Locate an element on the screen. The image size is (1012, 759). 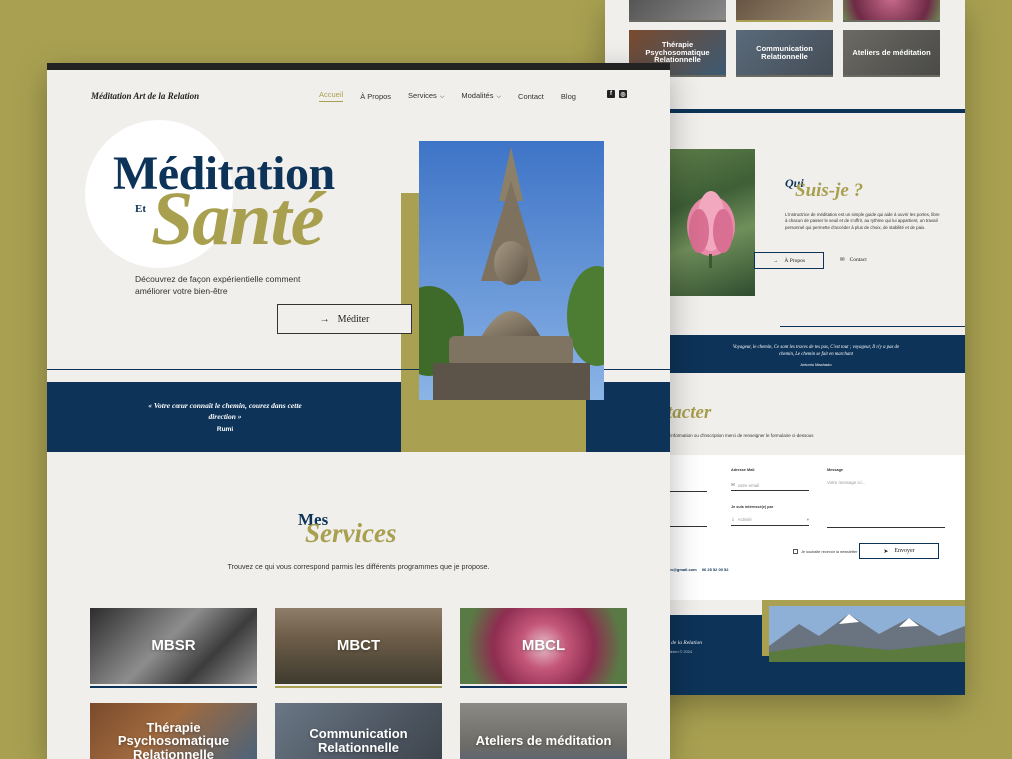
service-card-label: MBCL is located at coordinates (543, 646).